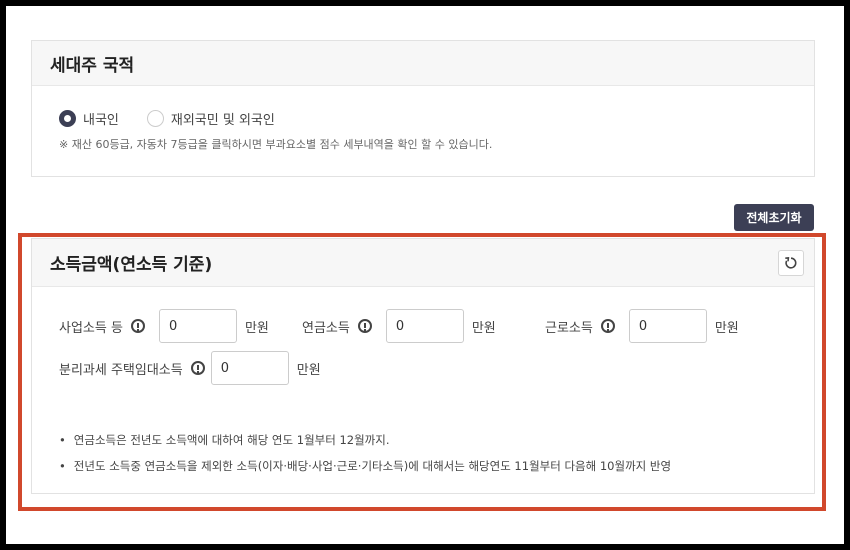 The image size is (850, 550). I want to click on radio-unchecked-icon, so click(155, 118).